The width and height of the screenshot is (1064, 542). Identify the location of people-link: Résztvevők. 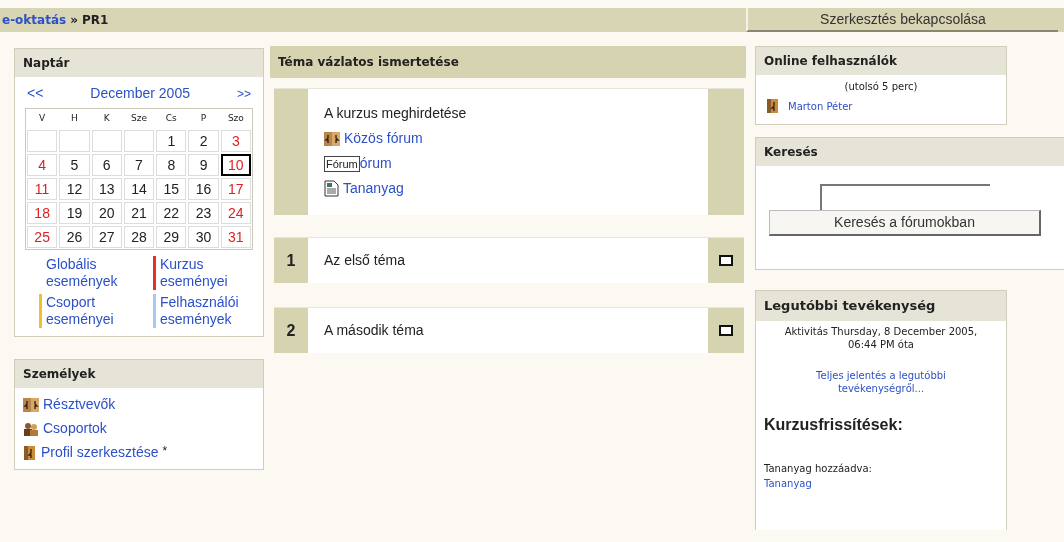
(79, 404).